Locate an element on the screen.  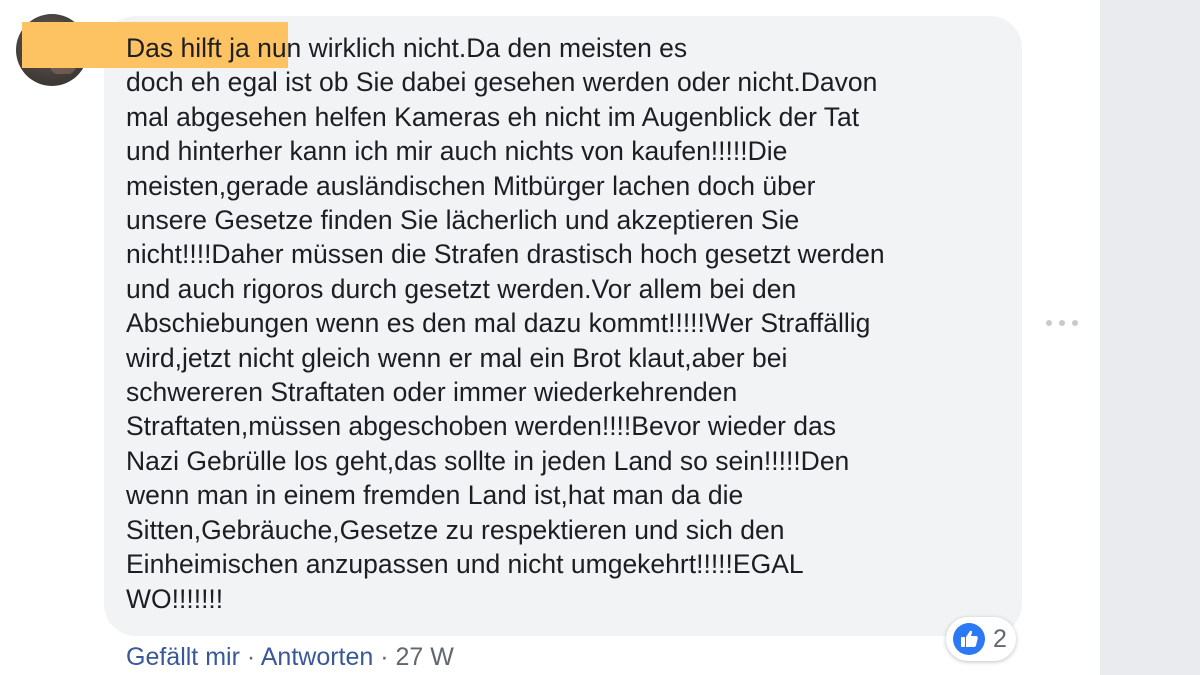
more-options-icon is located at coordinates (1062, 323).